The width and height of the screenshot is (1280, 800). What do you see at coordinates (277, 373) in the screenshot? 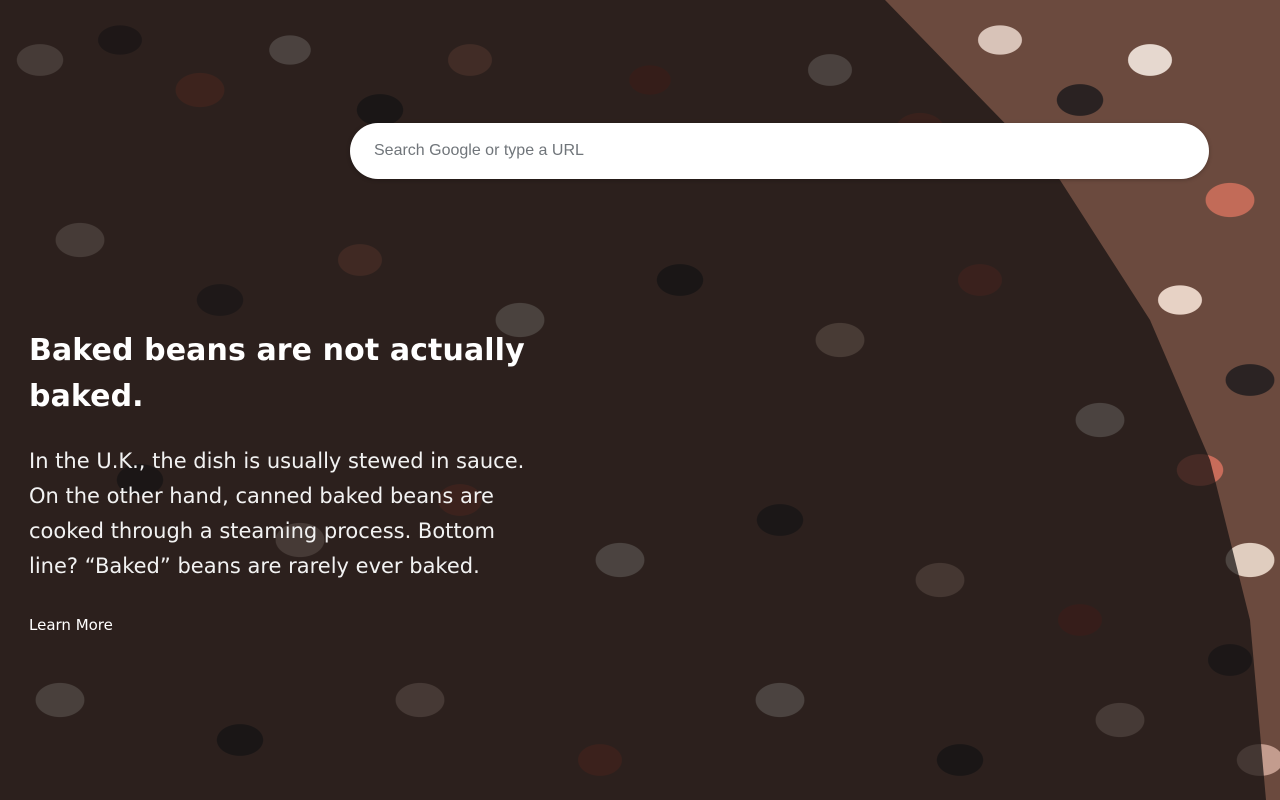
I see `fact-title: Baked beans are not actually baked.` at bounding box center [277, 373].